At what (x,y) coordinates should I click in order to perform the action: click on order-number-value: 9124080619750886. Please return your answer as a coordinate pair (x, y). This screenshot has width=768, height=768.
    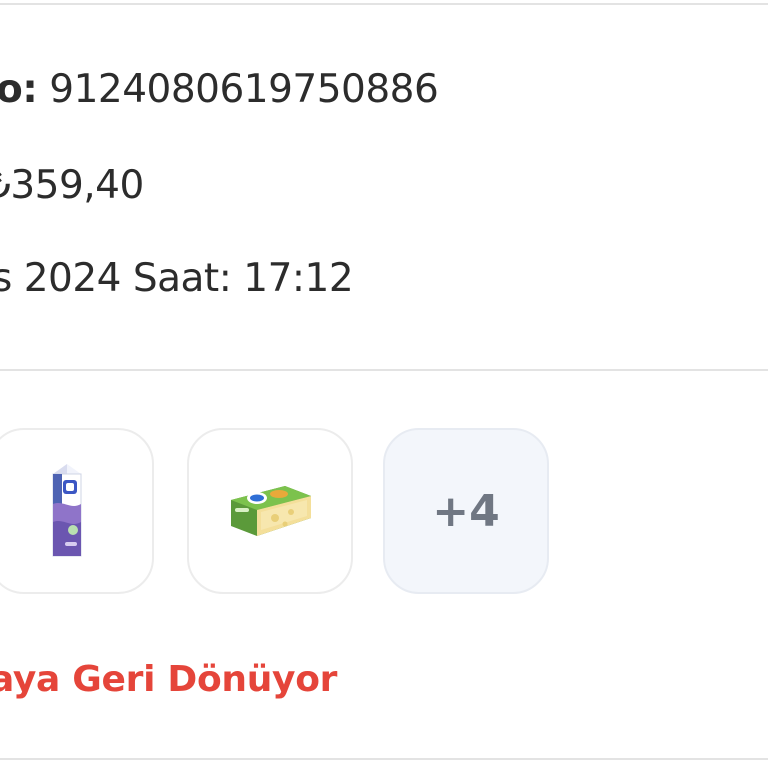
    Looking at the image, I should click on (244, 89).